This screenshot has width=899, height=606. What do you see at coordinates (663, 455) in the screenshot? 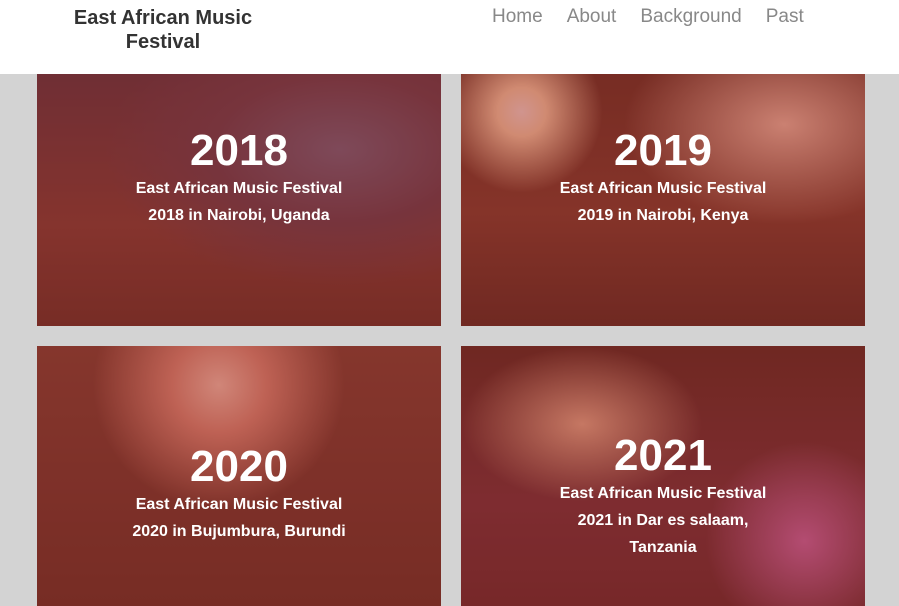
I see `card-year: 2021` at bounding box center [663, 455].